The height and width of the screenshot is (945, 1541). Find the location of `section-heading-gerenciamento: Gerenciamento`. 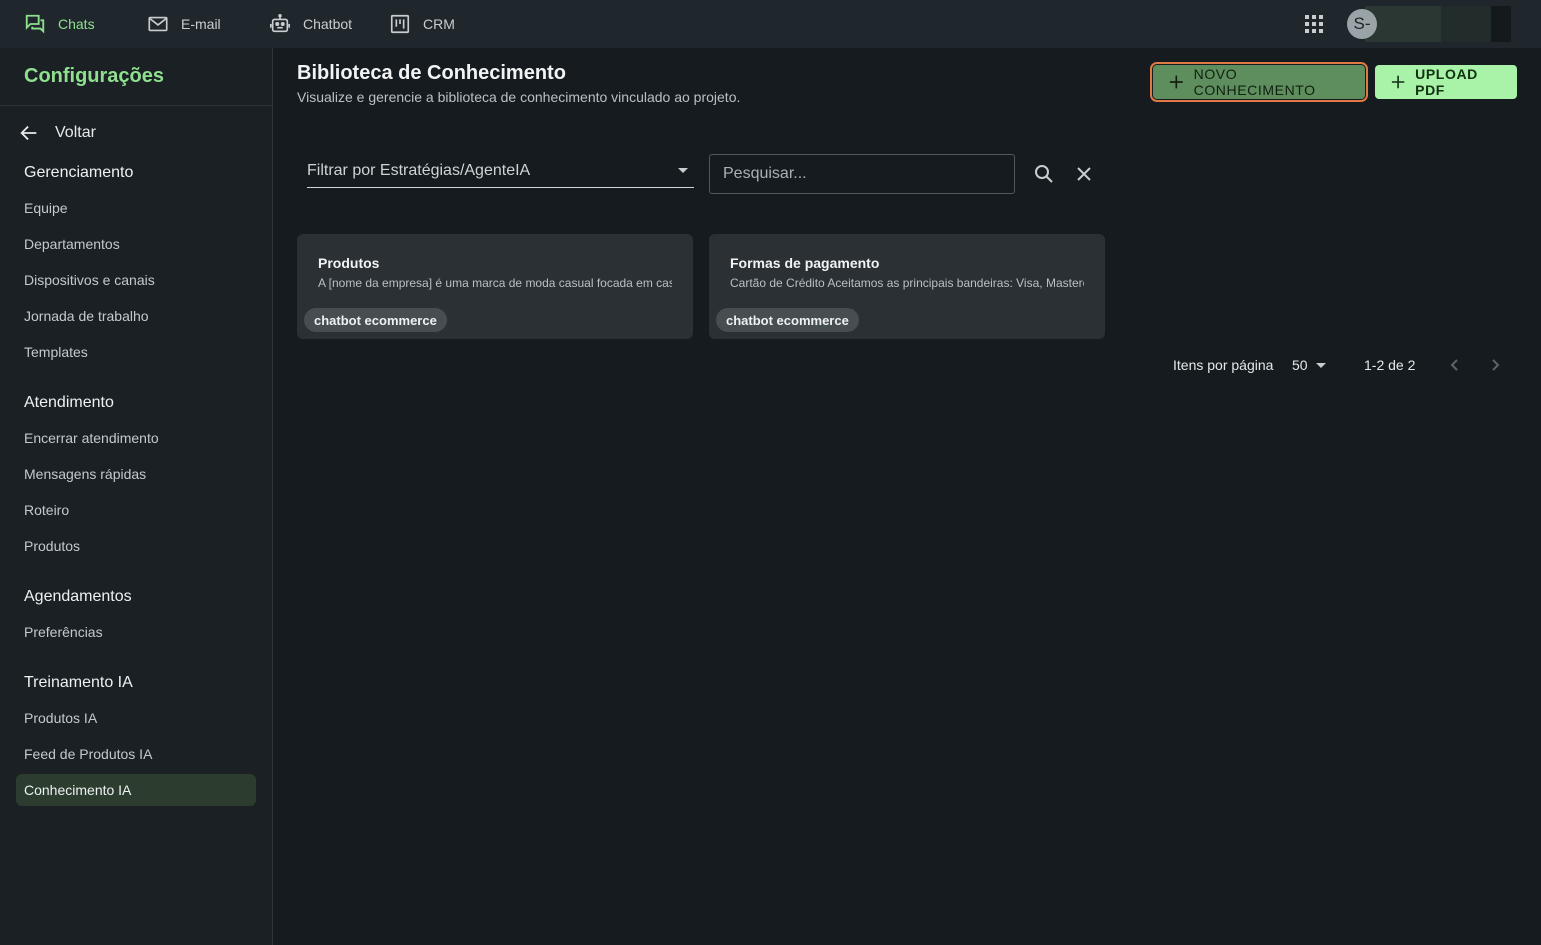

section-heading-gerenciamento: Gerenciamento is located at coordinates (79, 172).